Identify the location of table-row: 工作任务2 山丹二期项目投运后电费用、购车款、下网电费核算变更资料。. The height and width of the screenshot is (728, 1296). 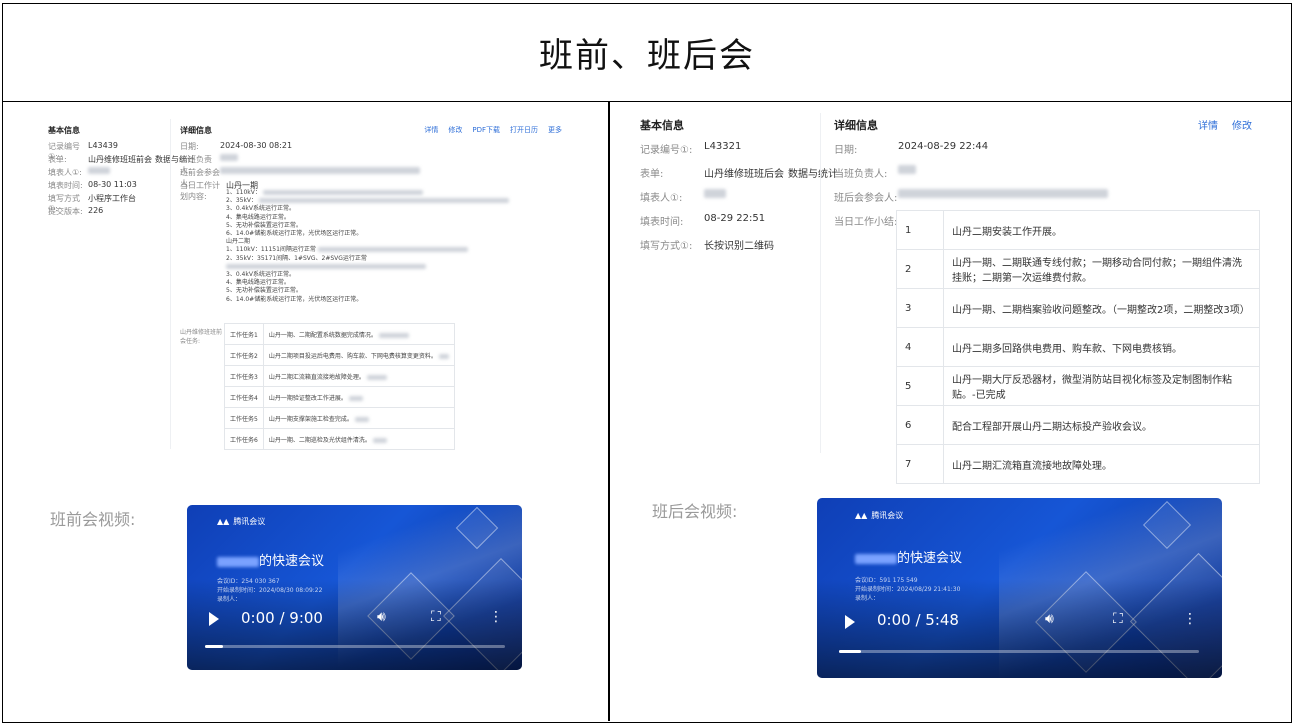
(339, 355).